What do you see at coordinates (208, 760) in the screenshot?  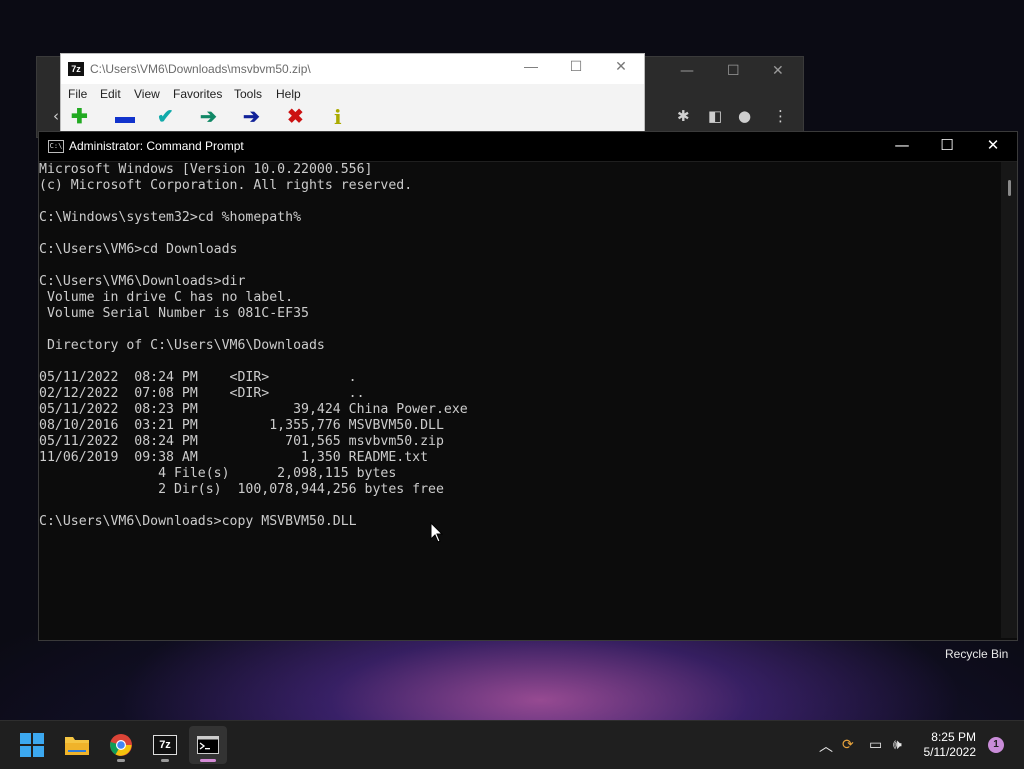 I see `cmd-active-indicator` at bounding box center [208, 760].